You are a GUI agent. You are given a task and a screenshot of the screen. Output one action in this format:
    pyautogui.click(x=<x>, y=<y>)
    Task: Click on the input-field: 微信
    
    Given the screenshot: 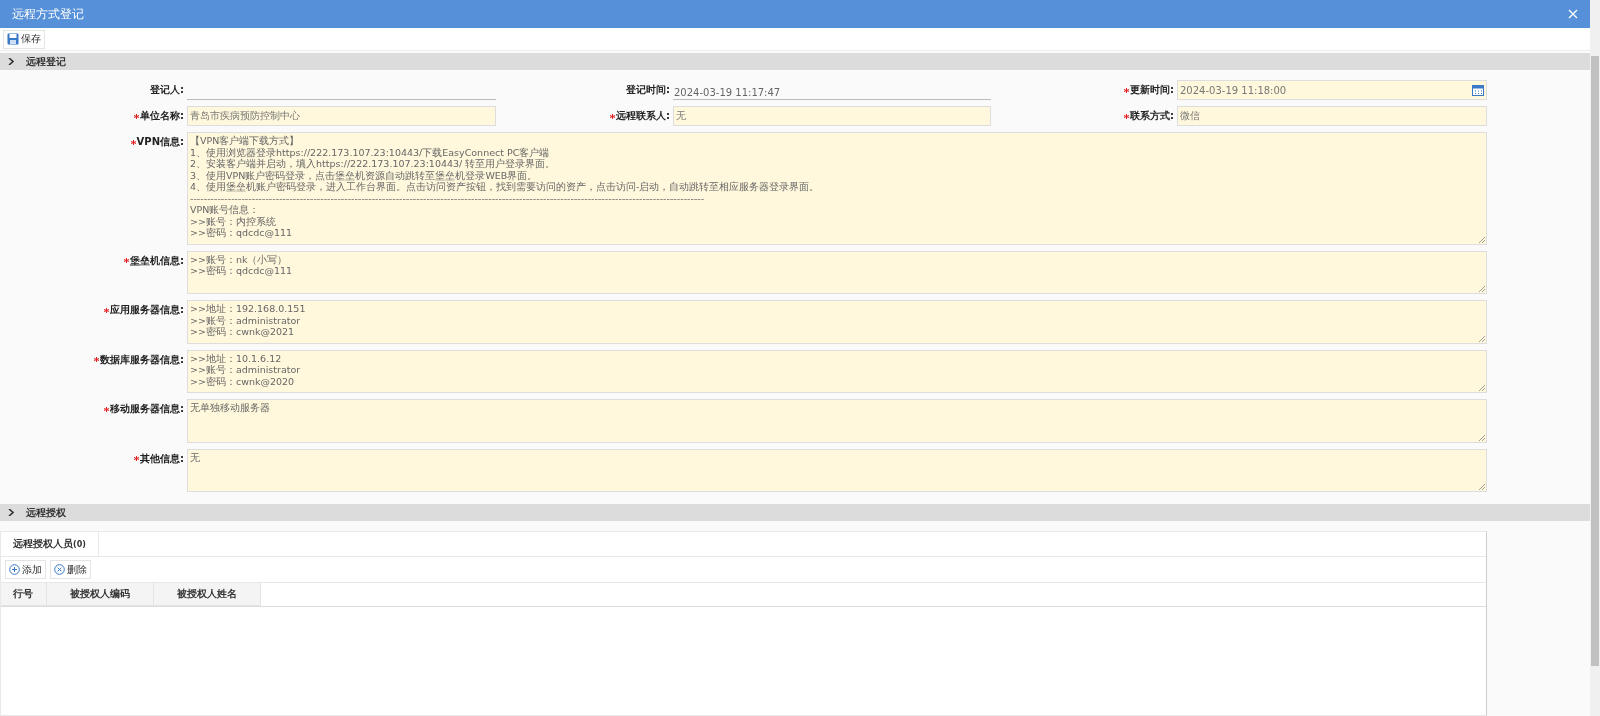 What is the action you would take?
    pyautogui.click(x=1332, y=116)
    